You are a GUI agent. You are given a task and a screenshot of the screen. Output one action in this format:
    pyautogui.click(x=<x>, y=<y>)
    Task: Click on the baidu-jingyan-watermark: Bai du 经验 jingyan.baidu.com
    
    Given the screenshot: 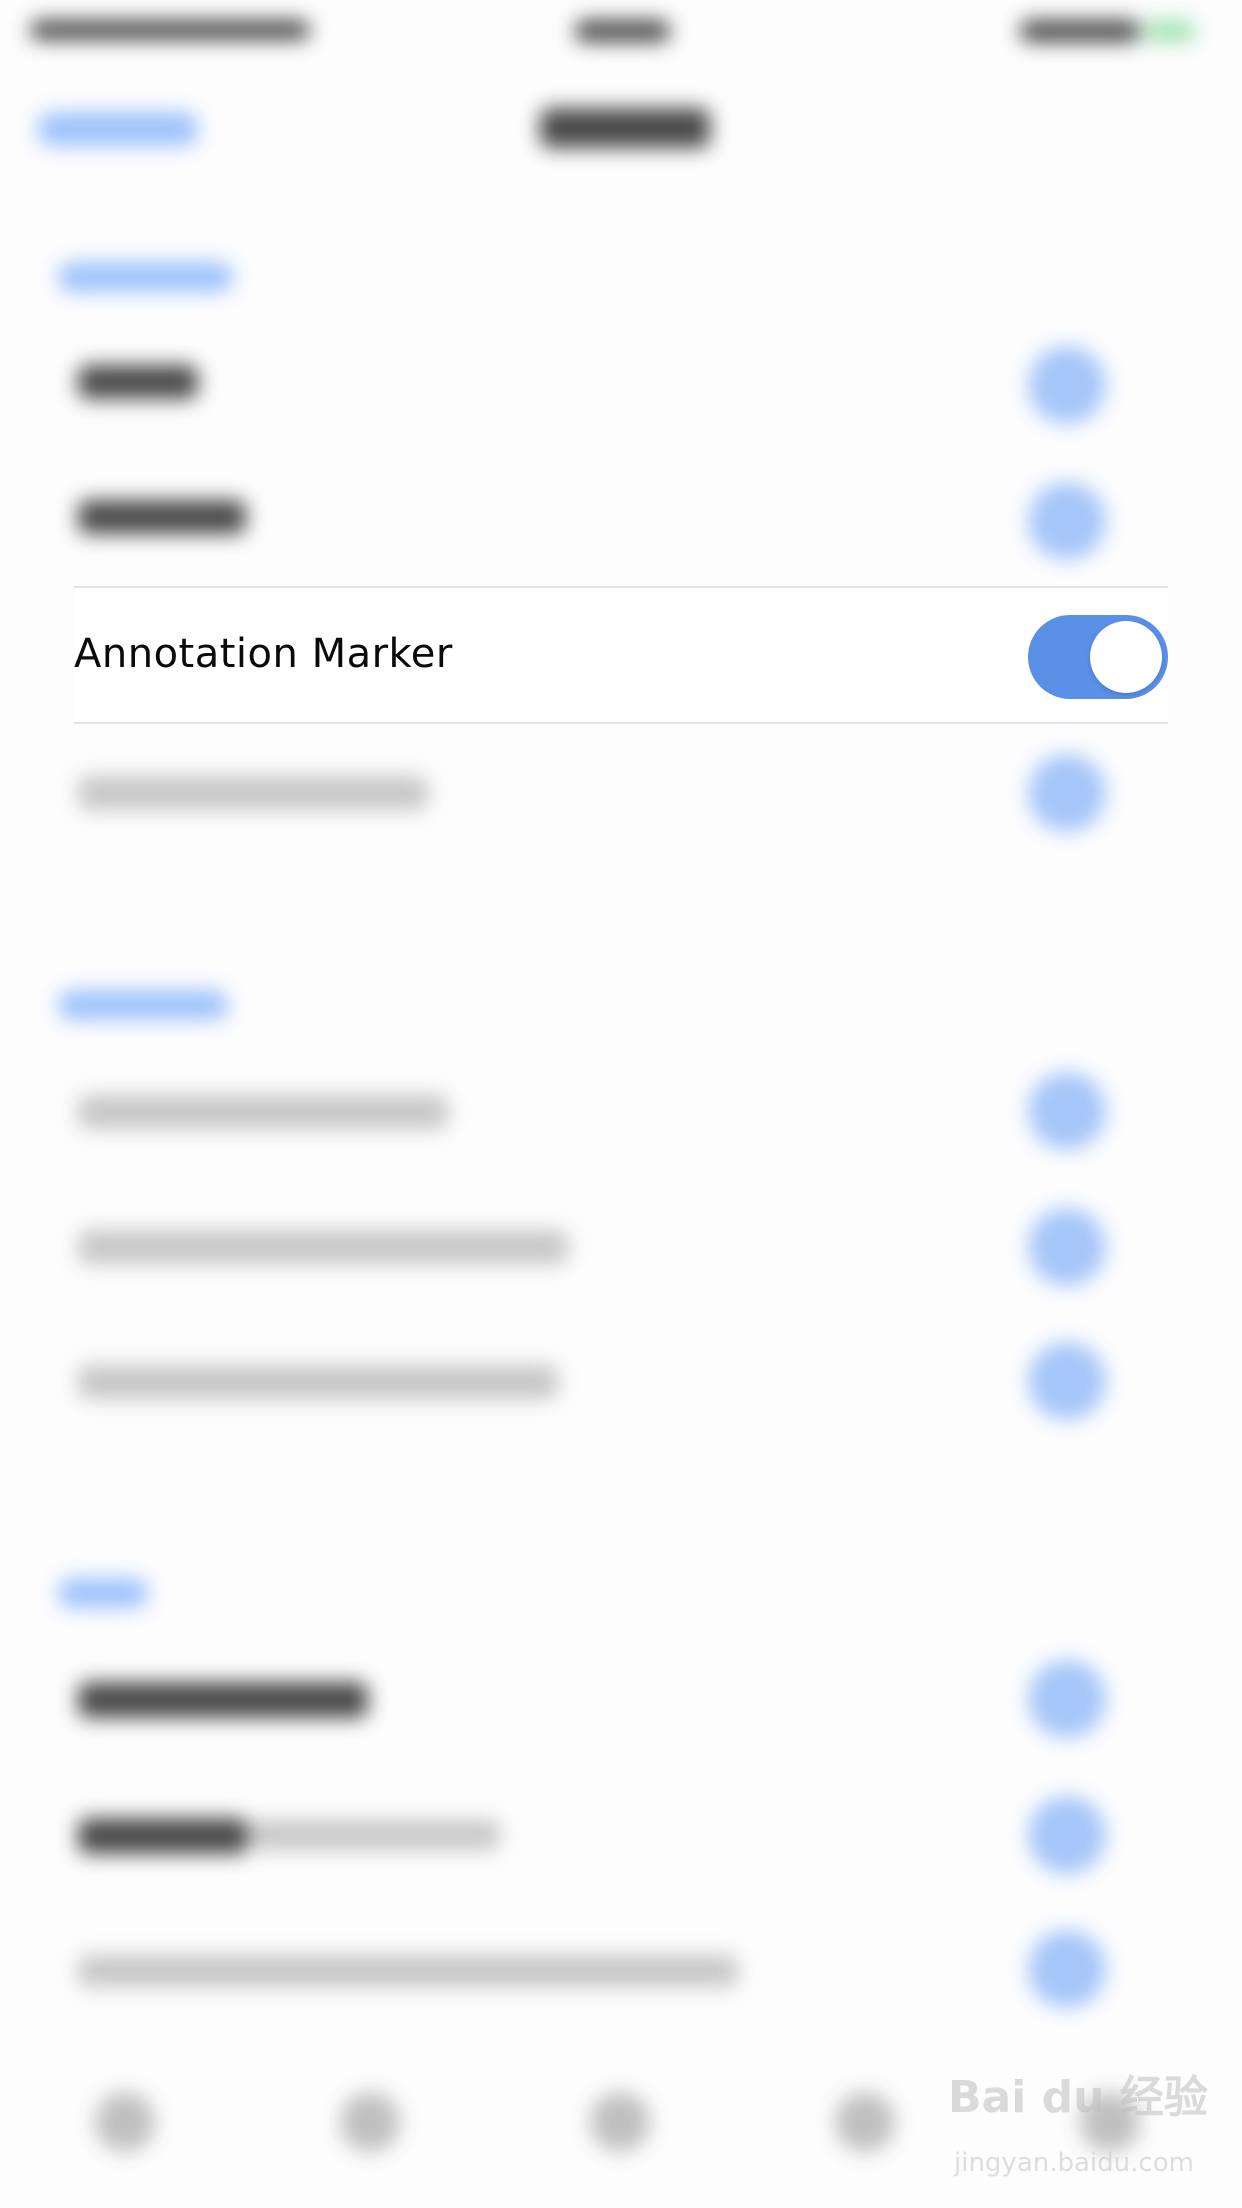 What is the action you would take?
    pyautogui.click(x=1078, y=2130)
    